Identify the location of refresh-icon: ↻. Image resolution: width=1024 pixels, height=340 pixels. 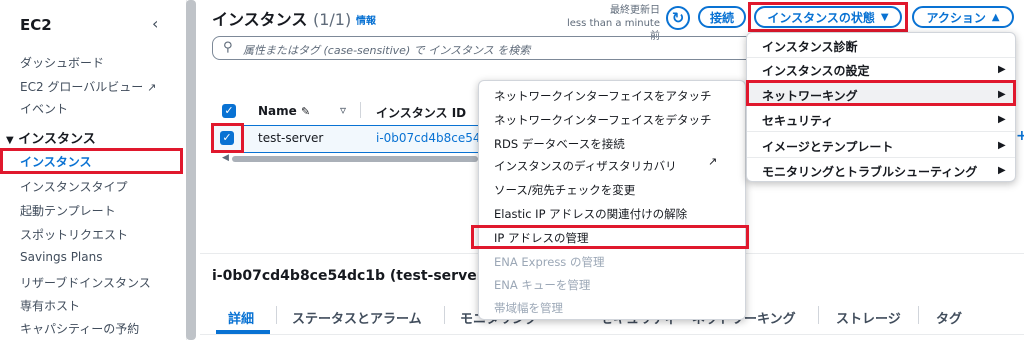
(678, 18).